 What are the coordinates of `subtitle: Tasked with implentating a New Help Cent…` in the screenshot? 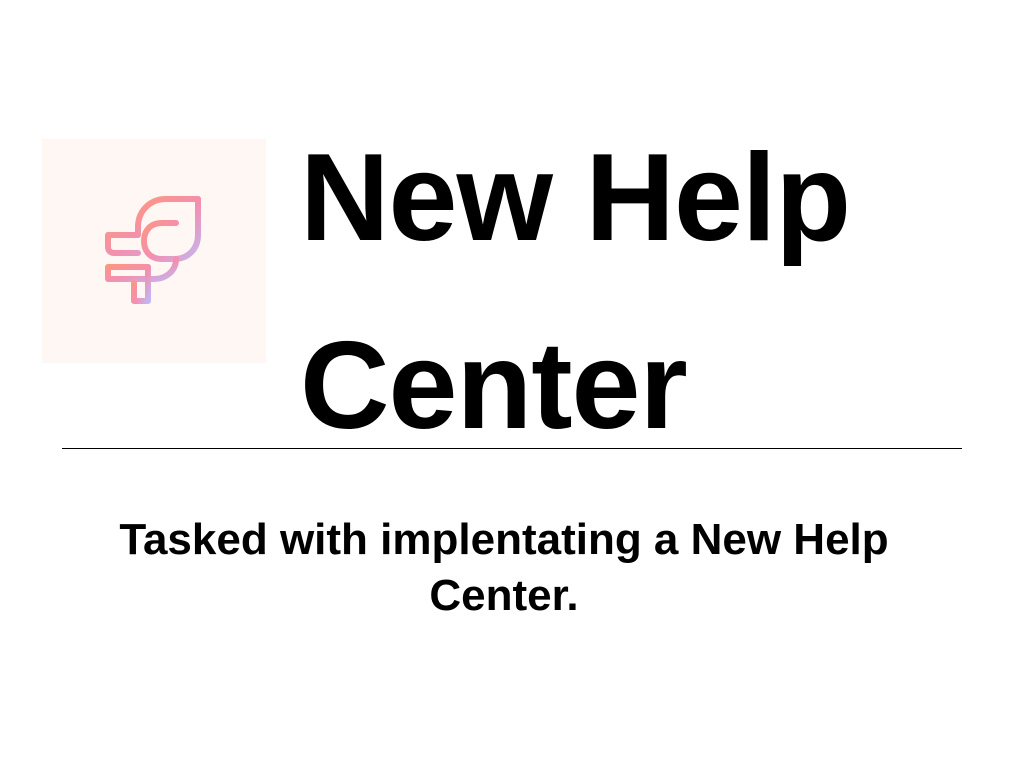 It's located at (504, 567).